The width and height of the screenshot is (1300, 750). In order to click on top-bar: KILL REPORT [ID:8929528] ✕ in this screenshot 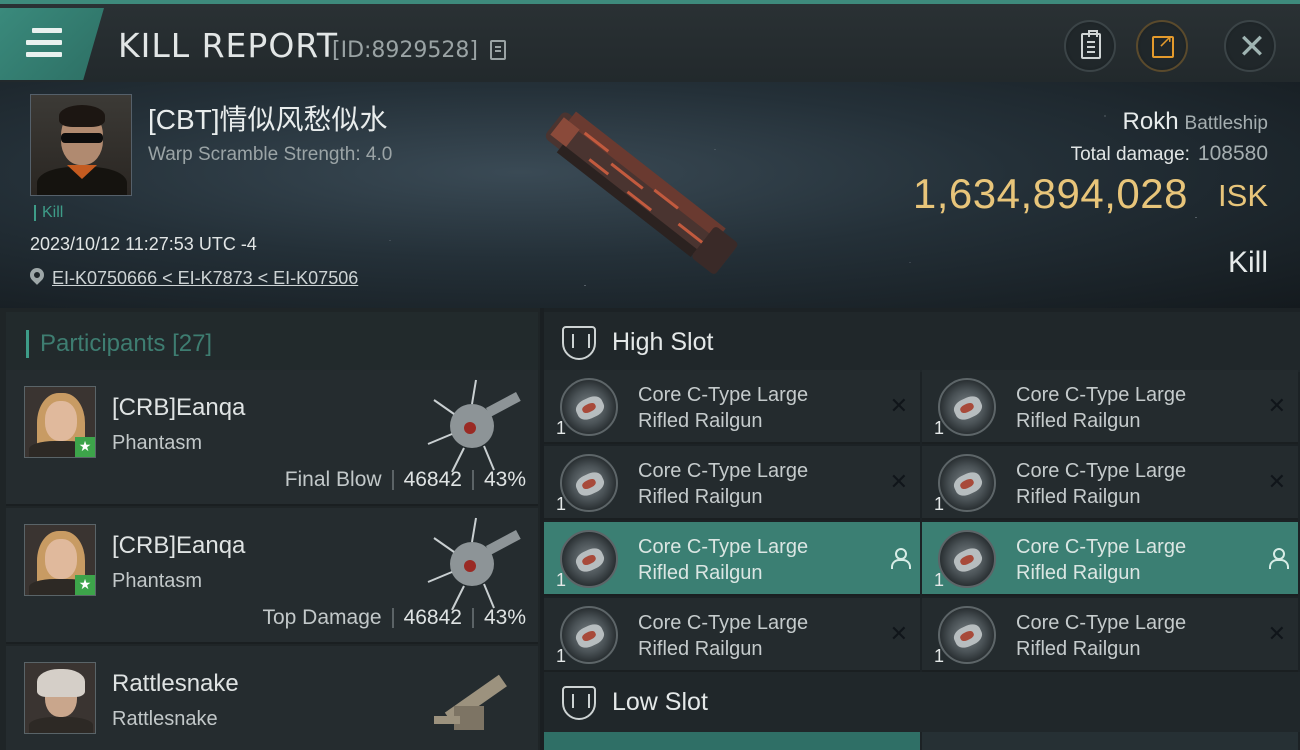, I will do `click(650, 41)`.